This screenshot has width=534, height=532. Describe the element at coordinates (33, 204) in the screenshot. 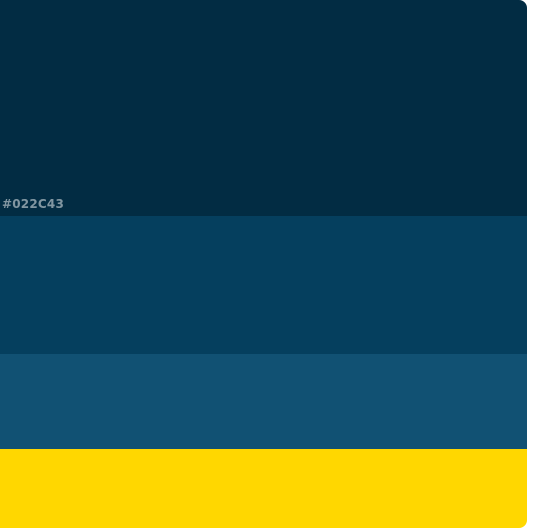

I see `swatch-hex-label: #022C43` at that location.